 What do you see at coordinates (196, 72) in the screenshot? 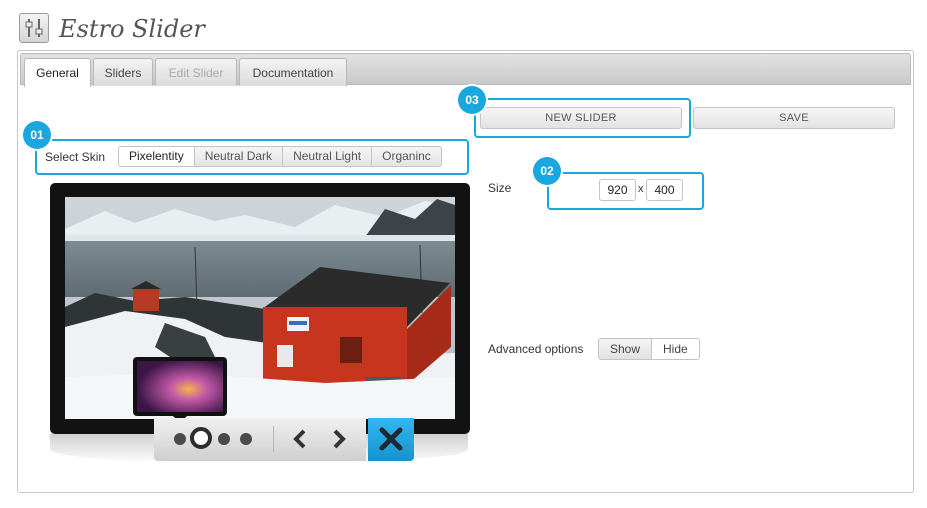
I see `tab-edit-slider: Edit Slider` at bounding box center [196, 72].